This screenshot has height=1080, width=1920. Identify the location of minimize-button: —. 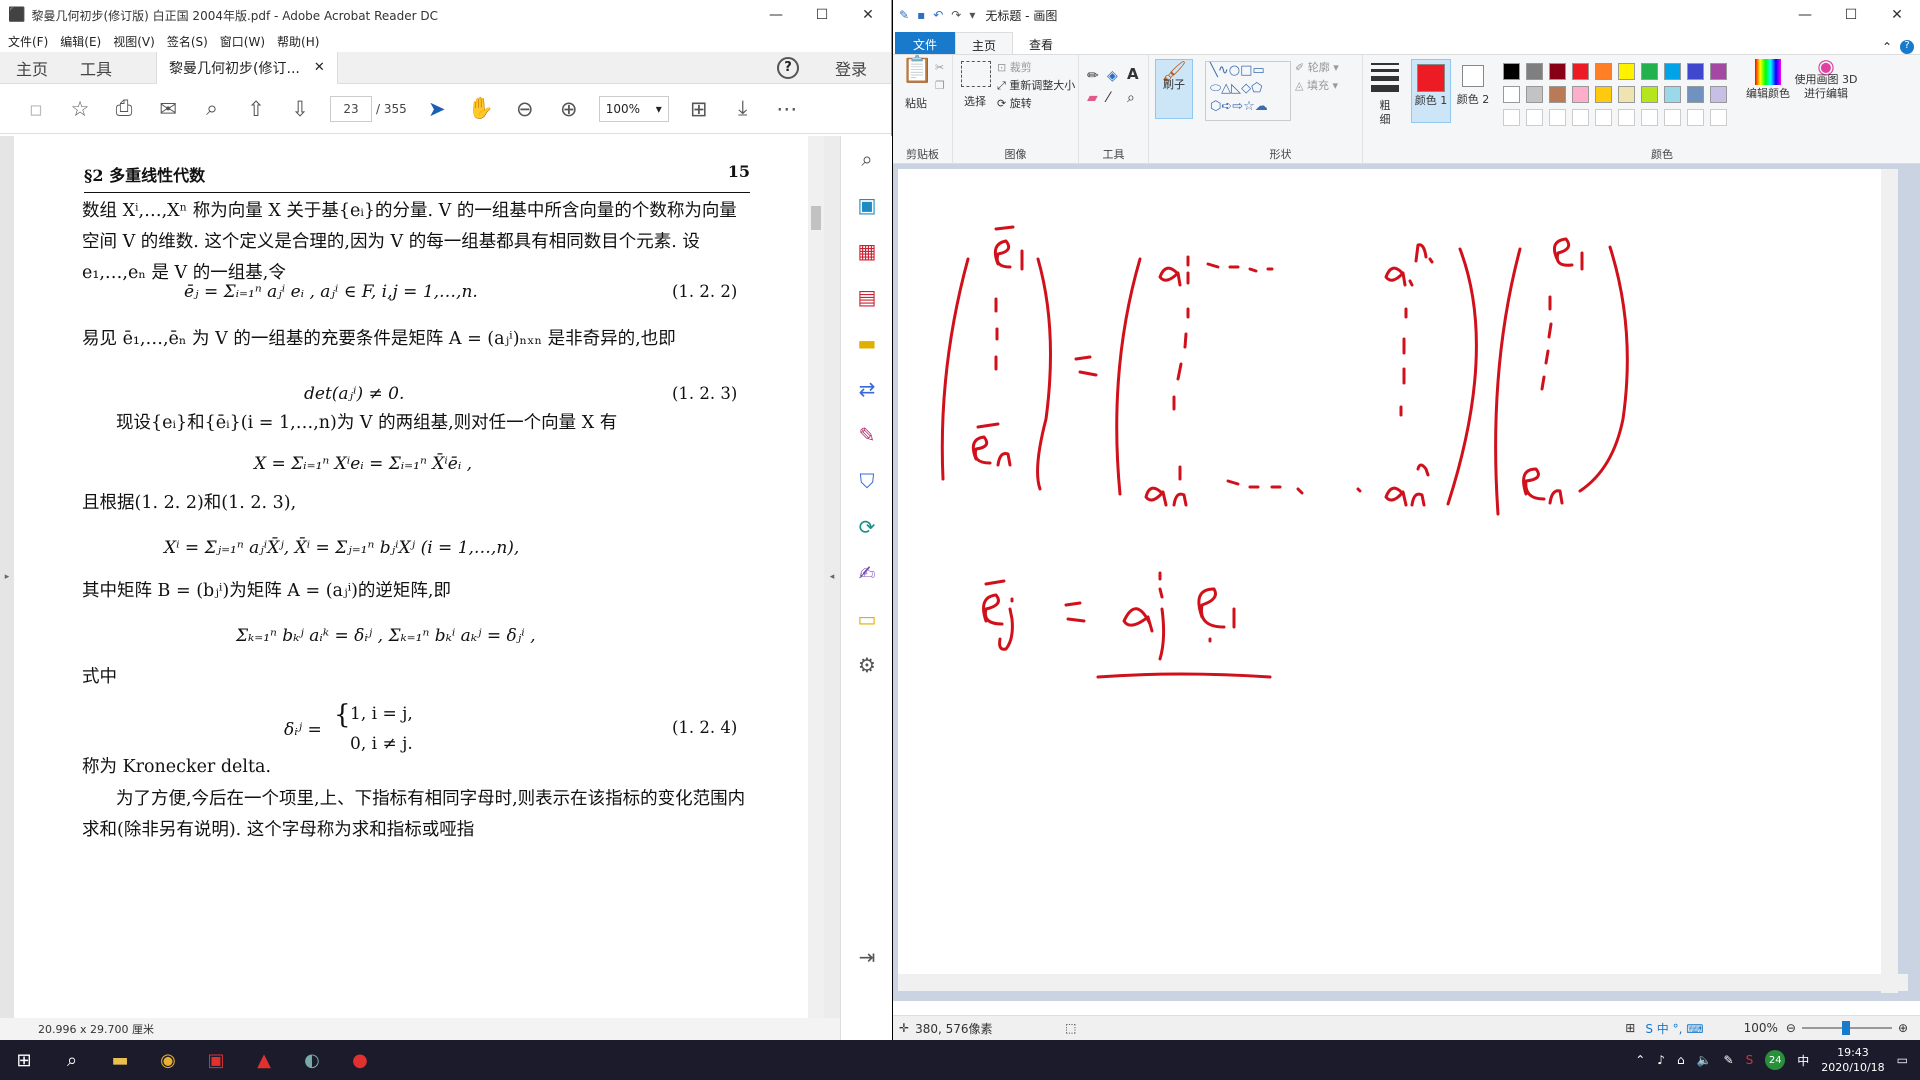
(1805, 15).